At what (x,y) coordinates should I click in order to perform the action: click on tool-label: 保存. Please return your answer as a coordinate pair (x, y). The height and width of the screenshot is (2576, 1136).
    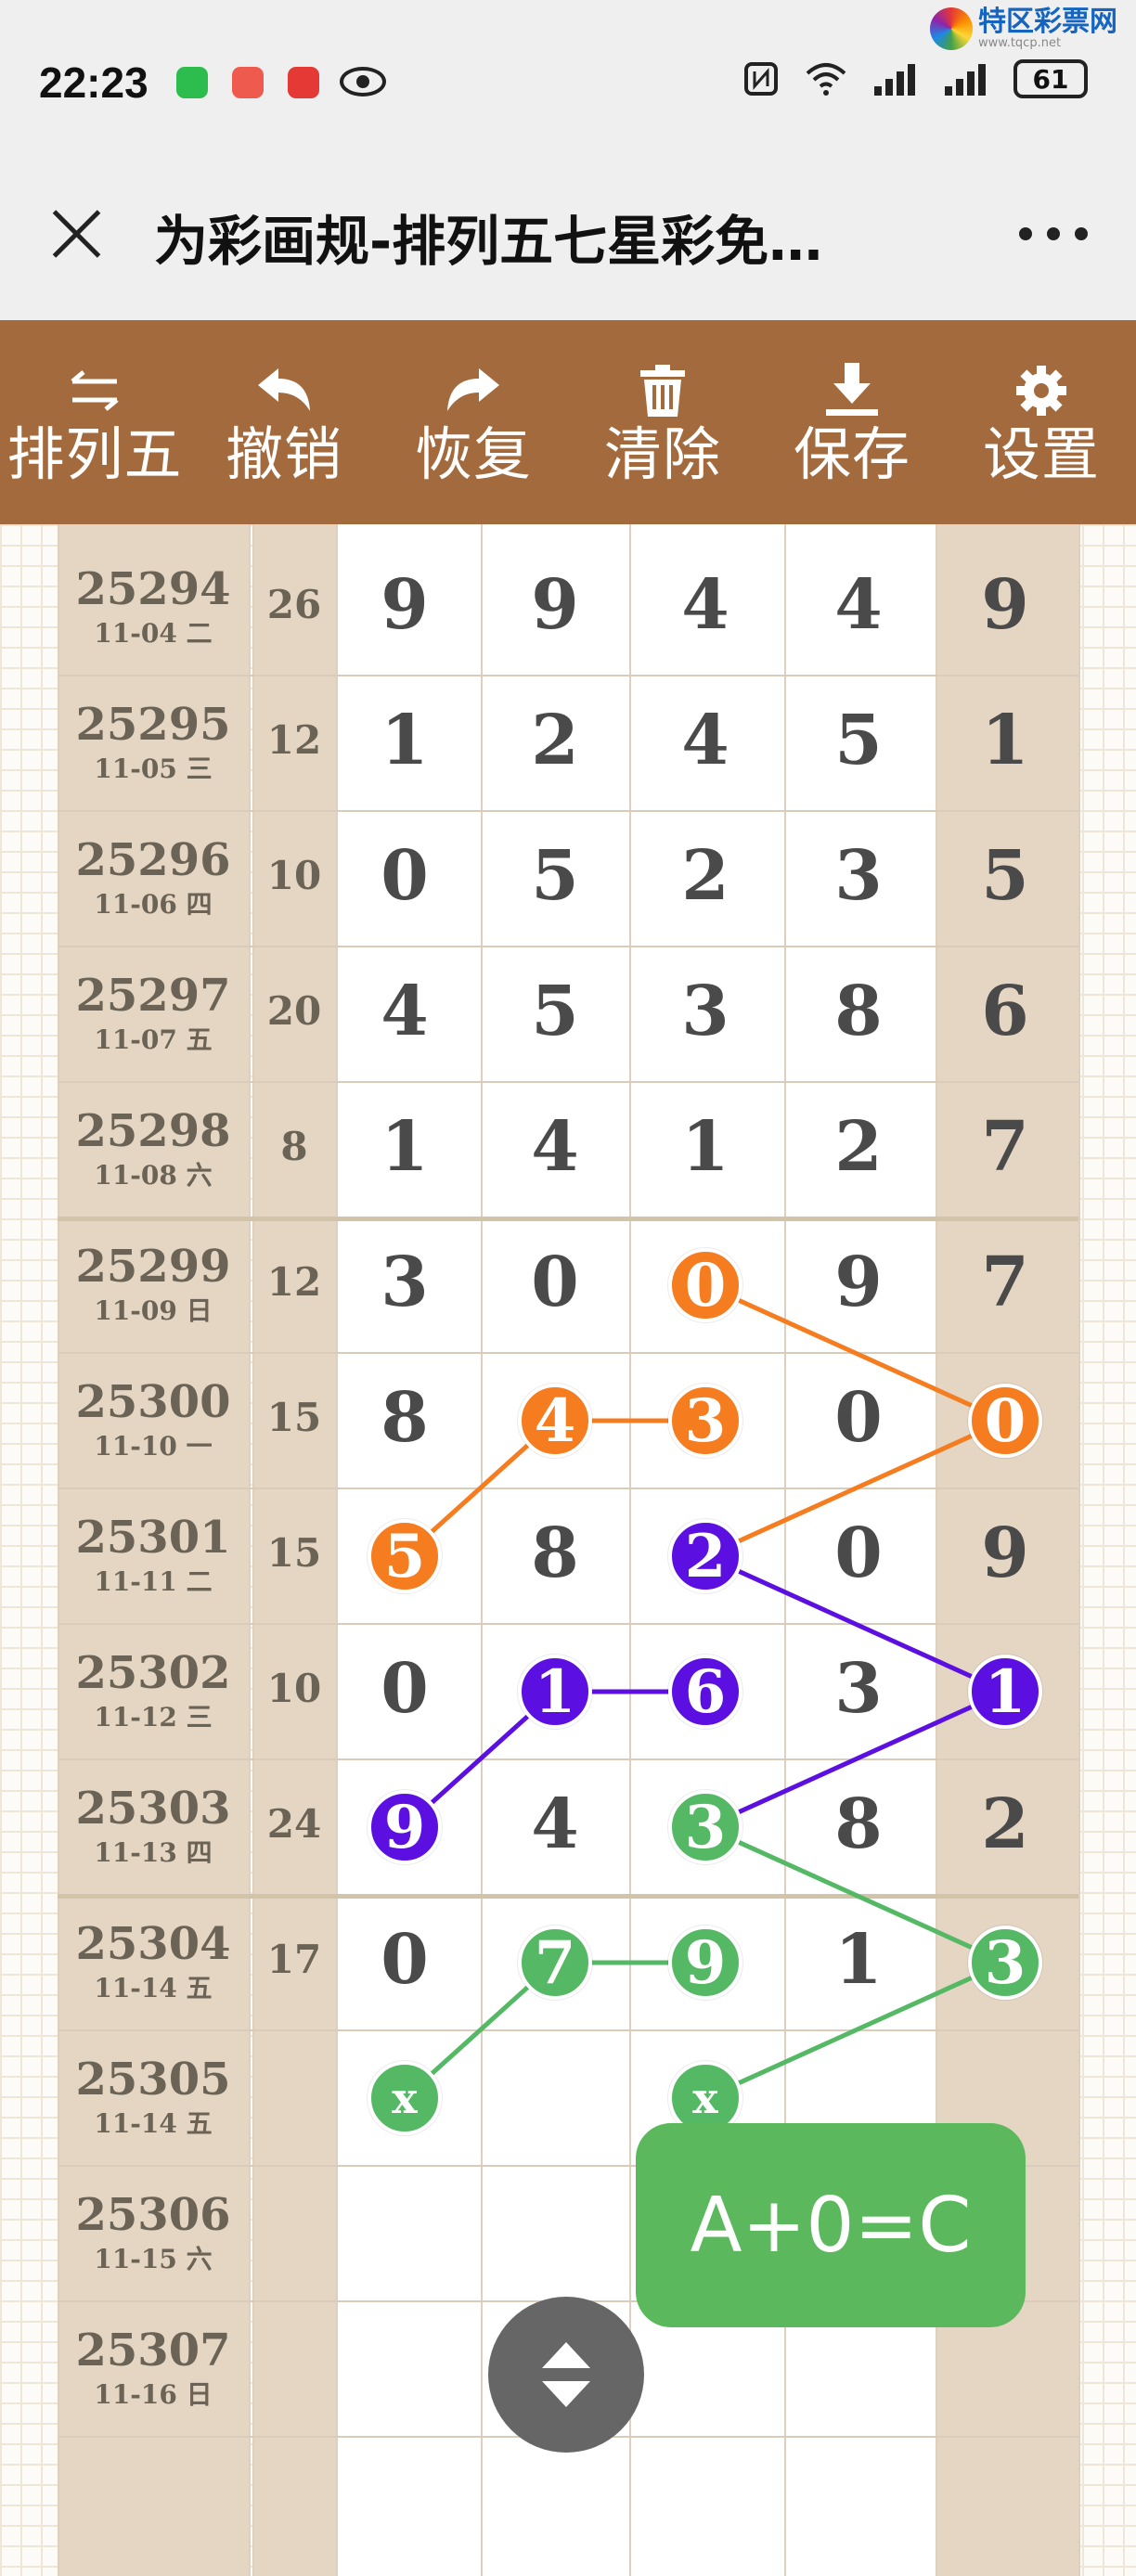
    Looking at the image, I should click on (851, 453).